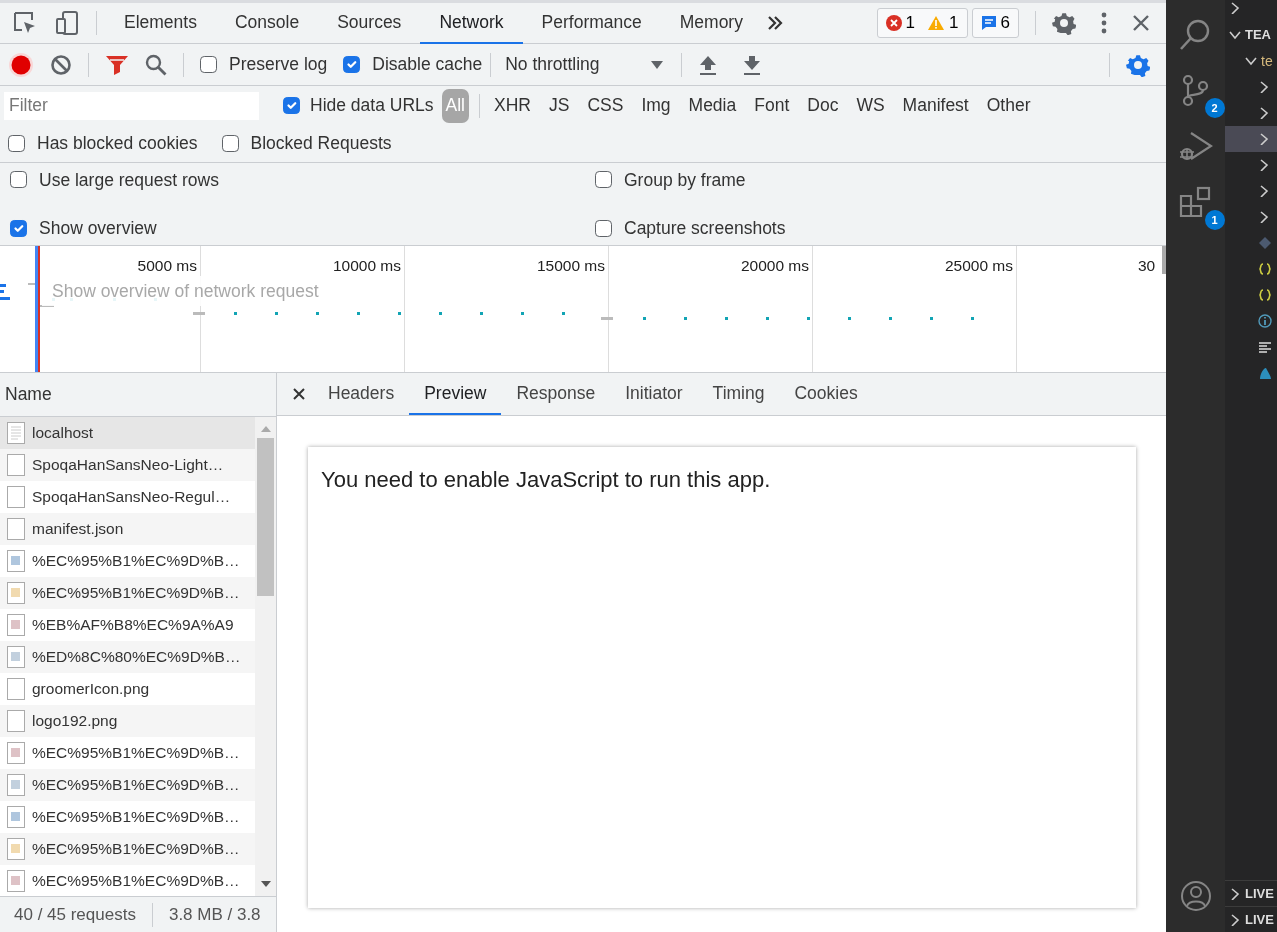  Describe the element at coordinates (711, 23) in the screenshot. I see `panel-tab: Memory` at that location.